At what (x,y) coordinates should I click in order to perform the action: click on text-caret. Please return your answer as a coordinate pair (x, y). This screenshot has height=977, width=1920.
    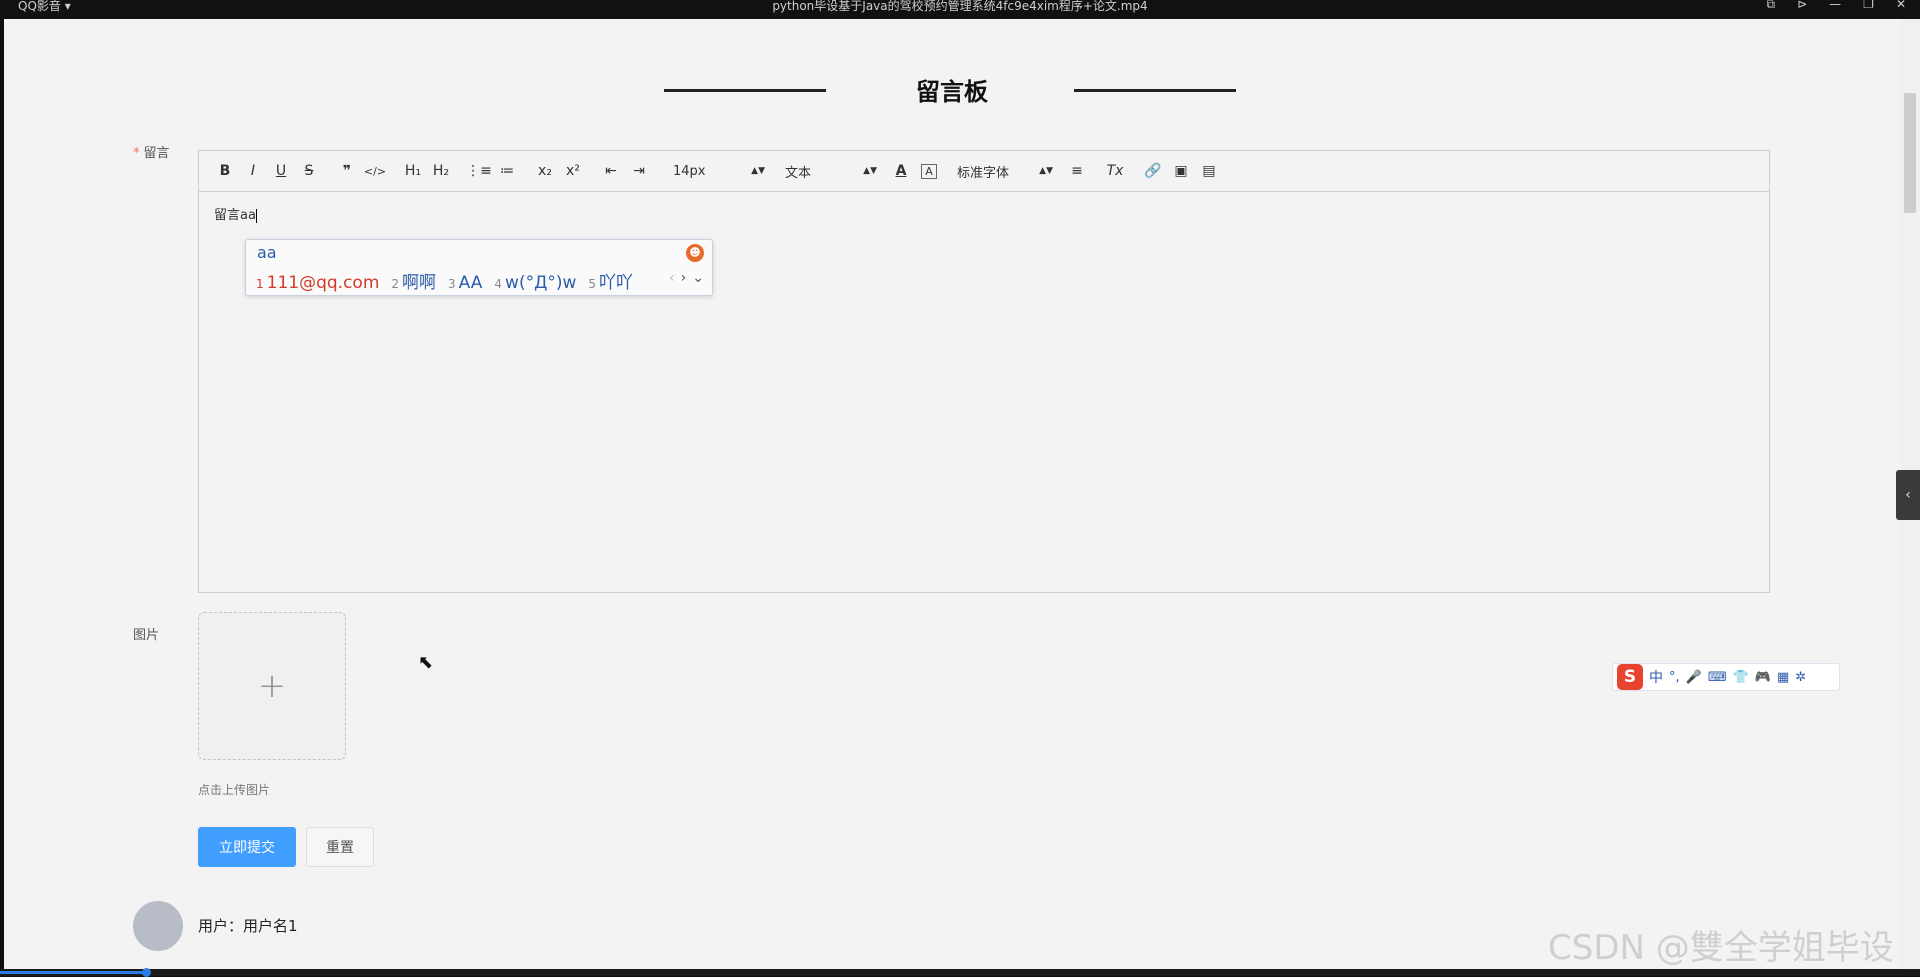
    Looking at the image, I should click on (256, 215).